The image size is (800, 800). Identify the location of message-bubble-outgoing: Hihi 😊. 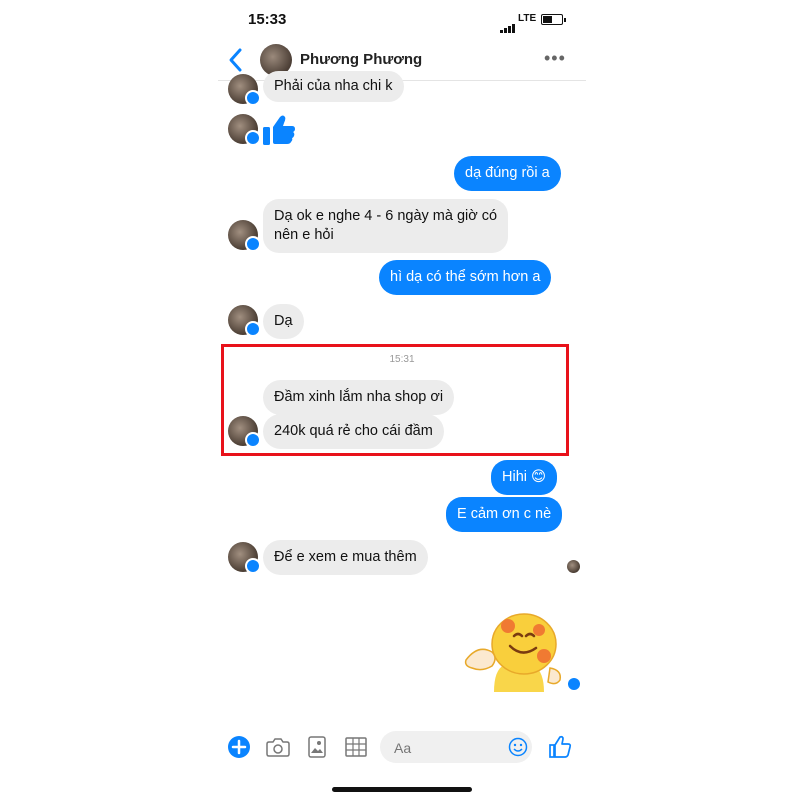
(524, 477).